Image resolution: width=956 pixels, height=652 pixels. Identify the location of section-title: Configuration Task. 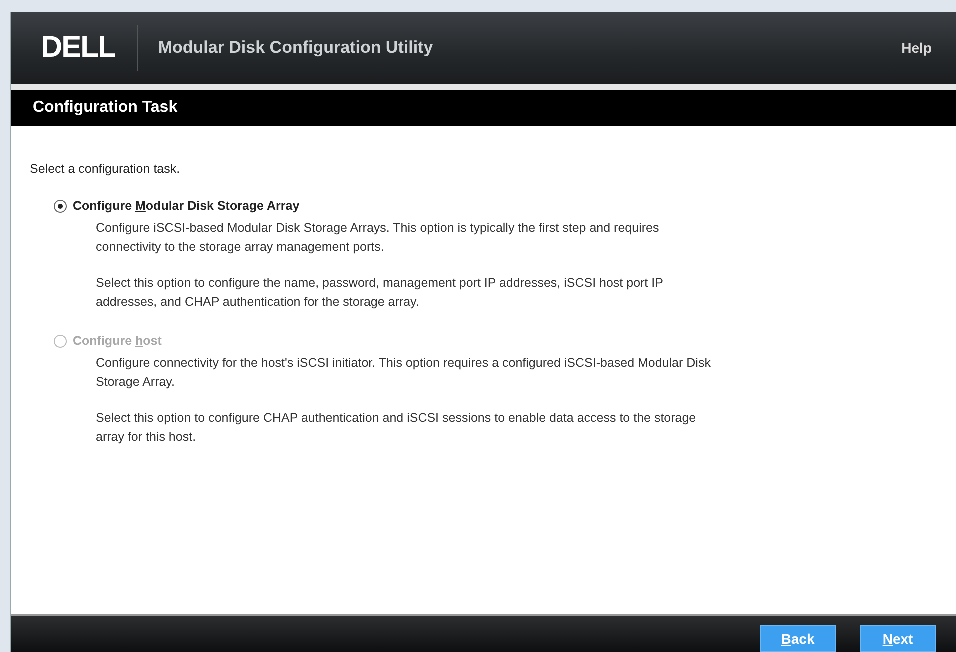
(483, 108).